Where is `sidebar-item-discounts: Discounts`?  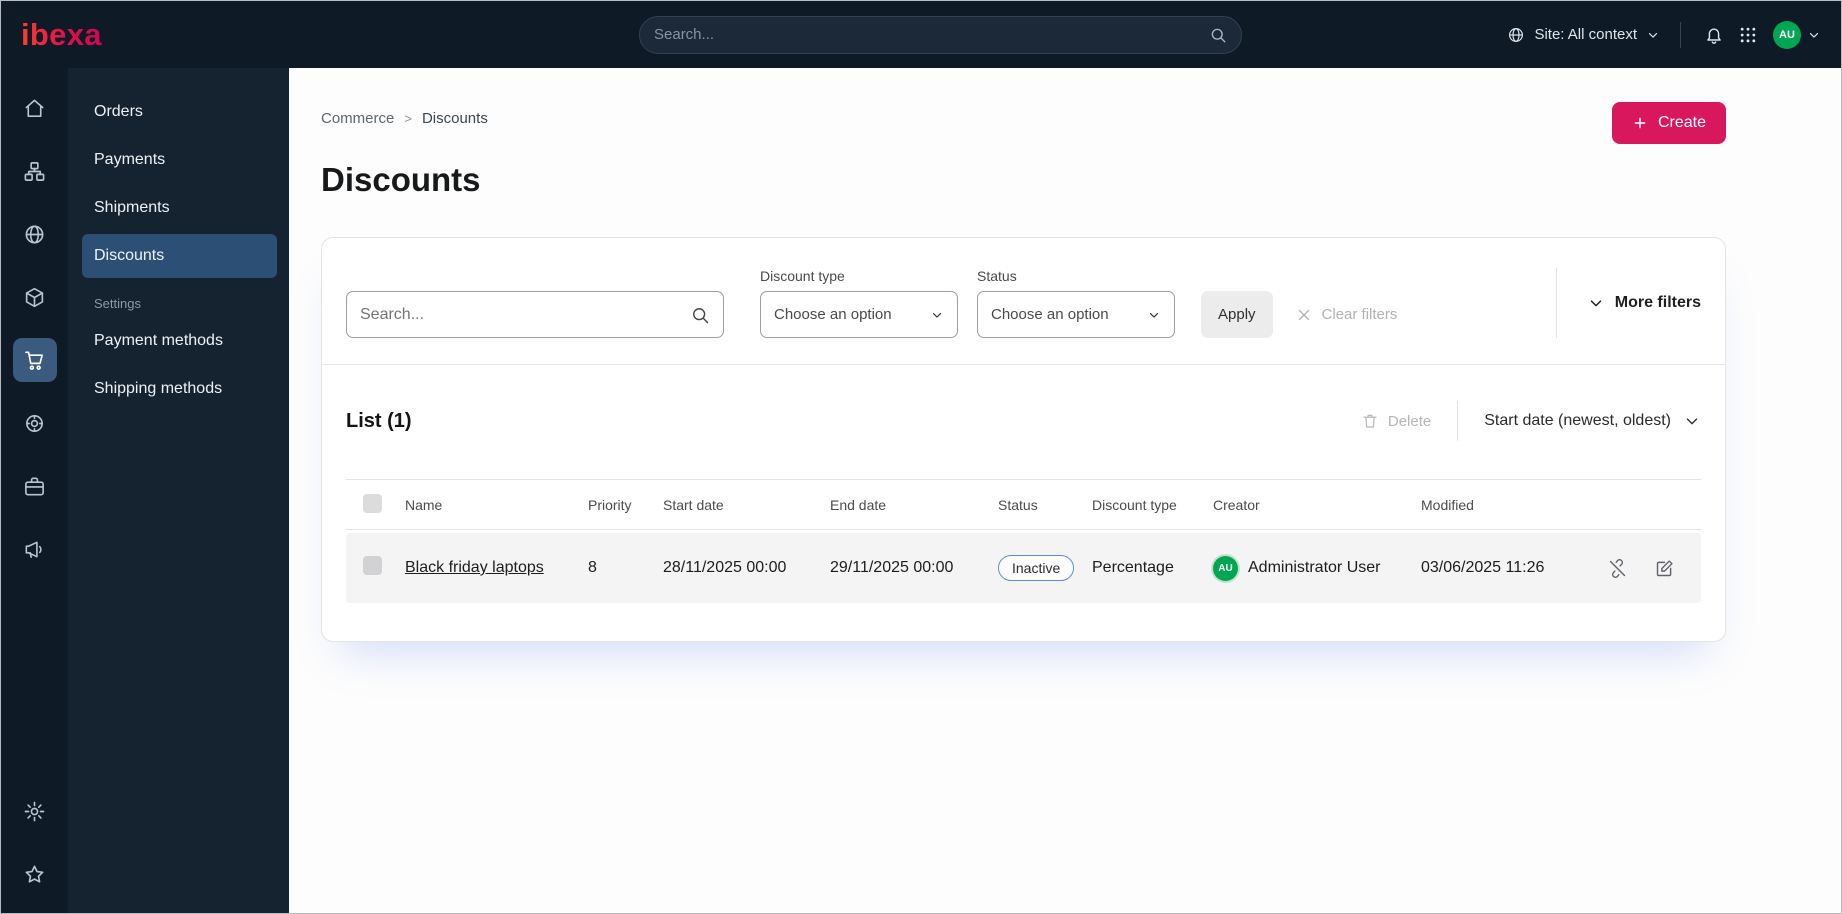 sidebar-item-discounts: Discounts is located at coordinates (179, 256).